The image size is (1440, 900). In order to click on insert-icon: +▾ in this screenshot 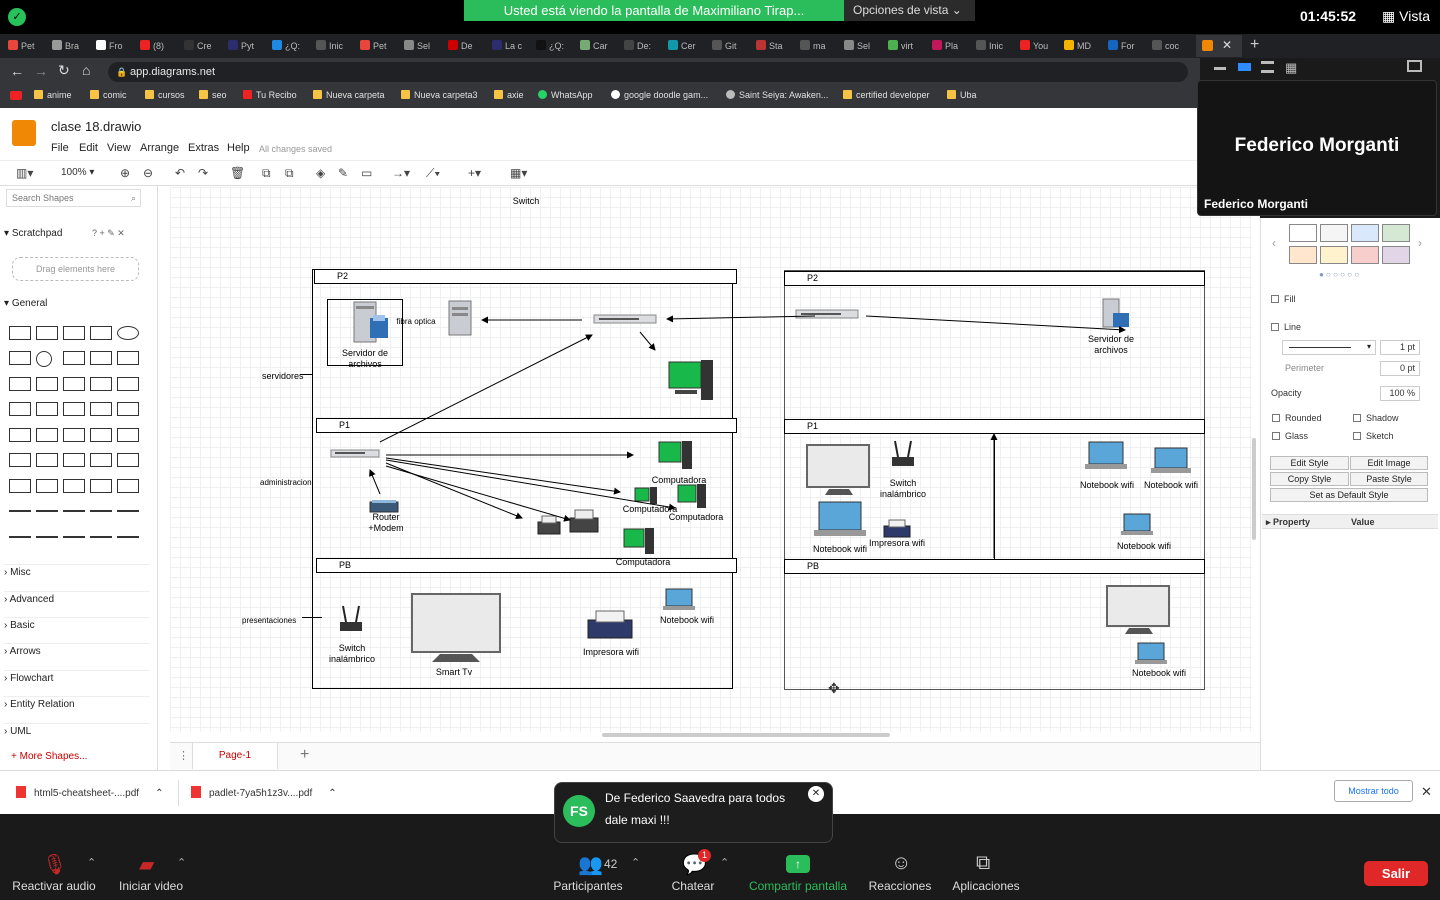, I will do `click(474, 173)`.